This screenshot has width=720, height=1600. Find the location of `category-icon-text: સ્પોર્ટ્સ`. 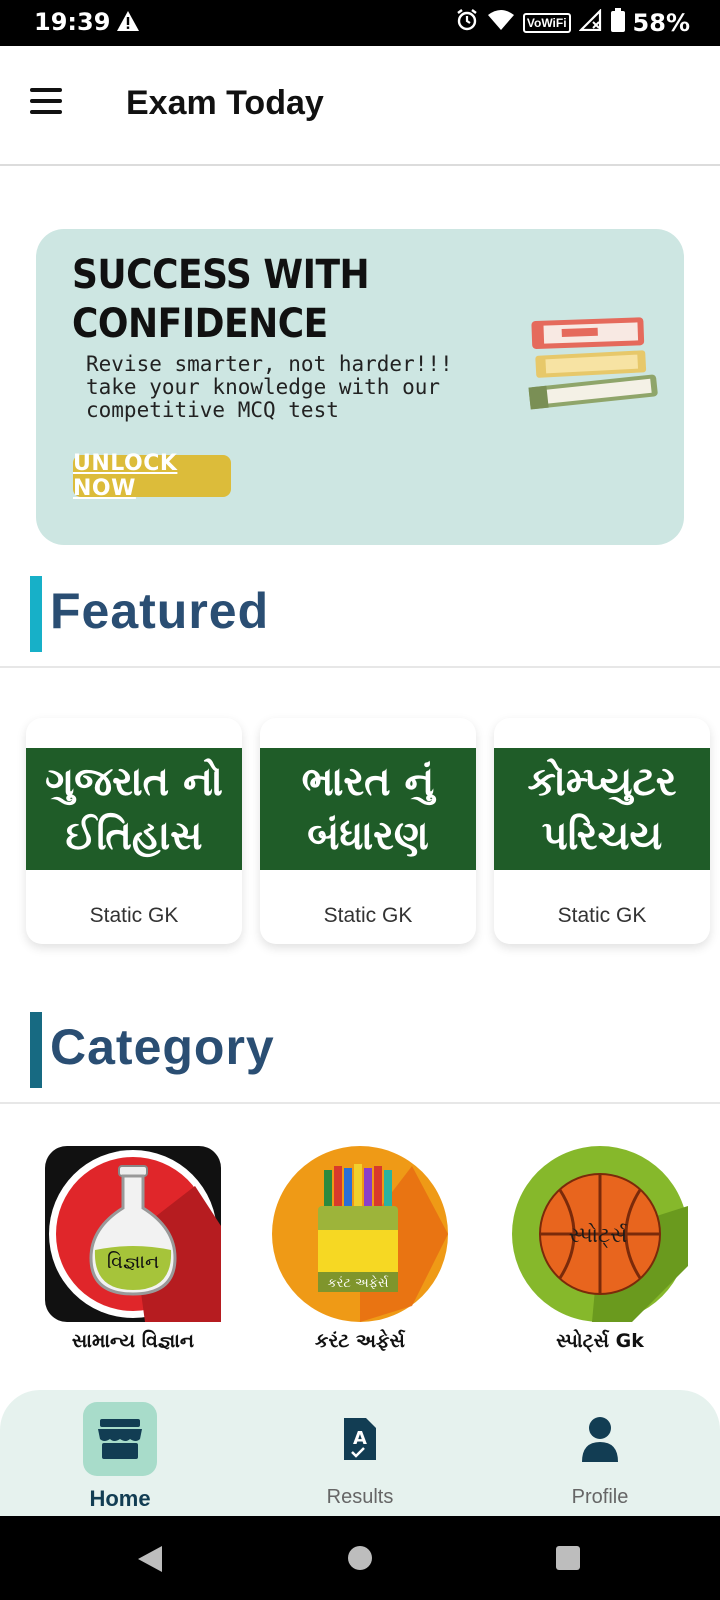

category-icon-text: સ્પોર્ટ્સ is located at coordinates (598, 1235).